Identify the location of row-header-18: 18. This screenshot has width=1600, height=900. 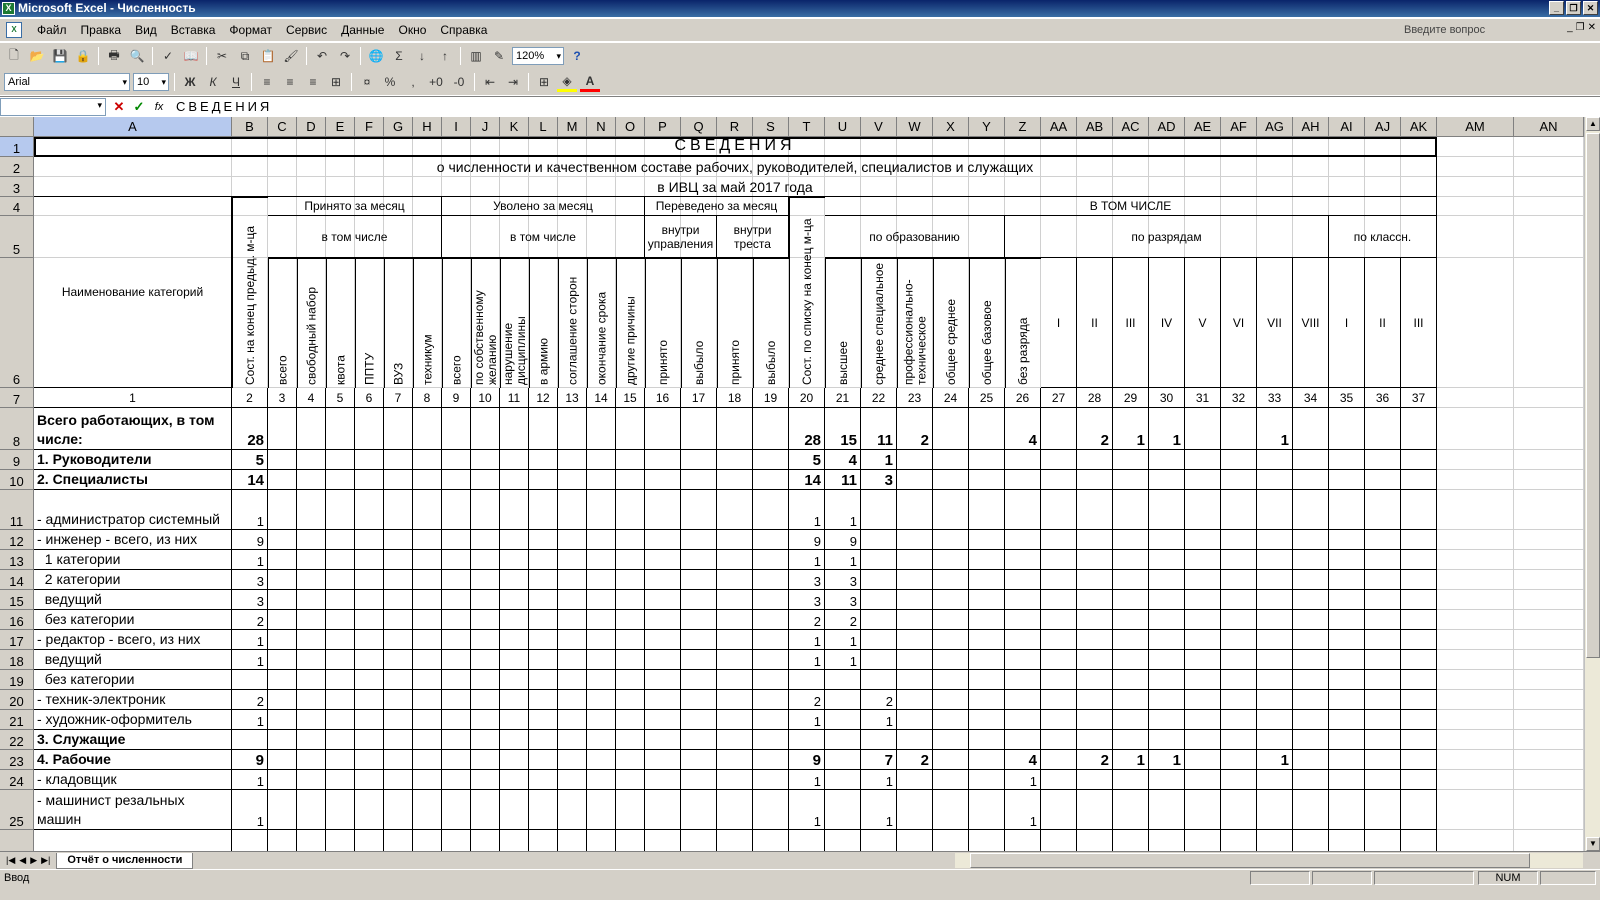
(17, 660).